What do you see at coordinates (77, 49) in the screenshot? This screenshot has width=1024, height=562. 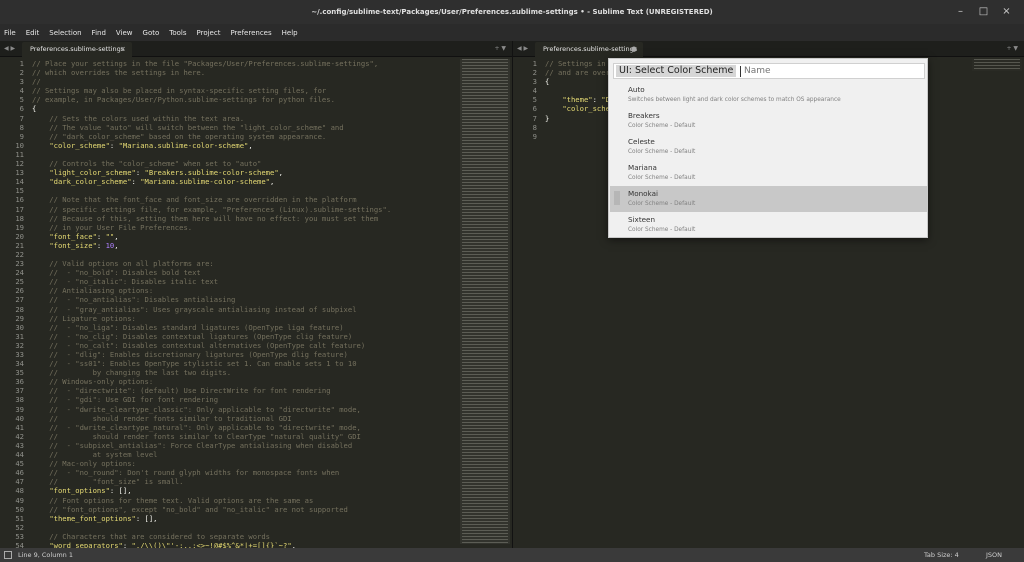 I see `tab-preferences-left: Preferences.sublime-settings ×` at bounding box center [77, 49].